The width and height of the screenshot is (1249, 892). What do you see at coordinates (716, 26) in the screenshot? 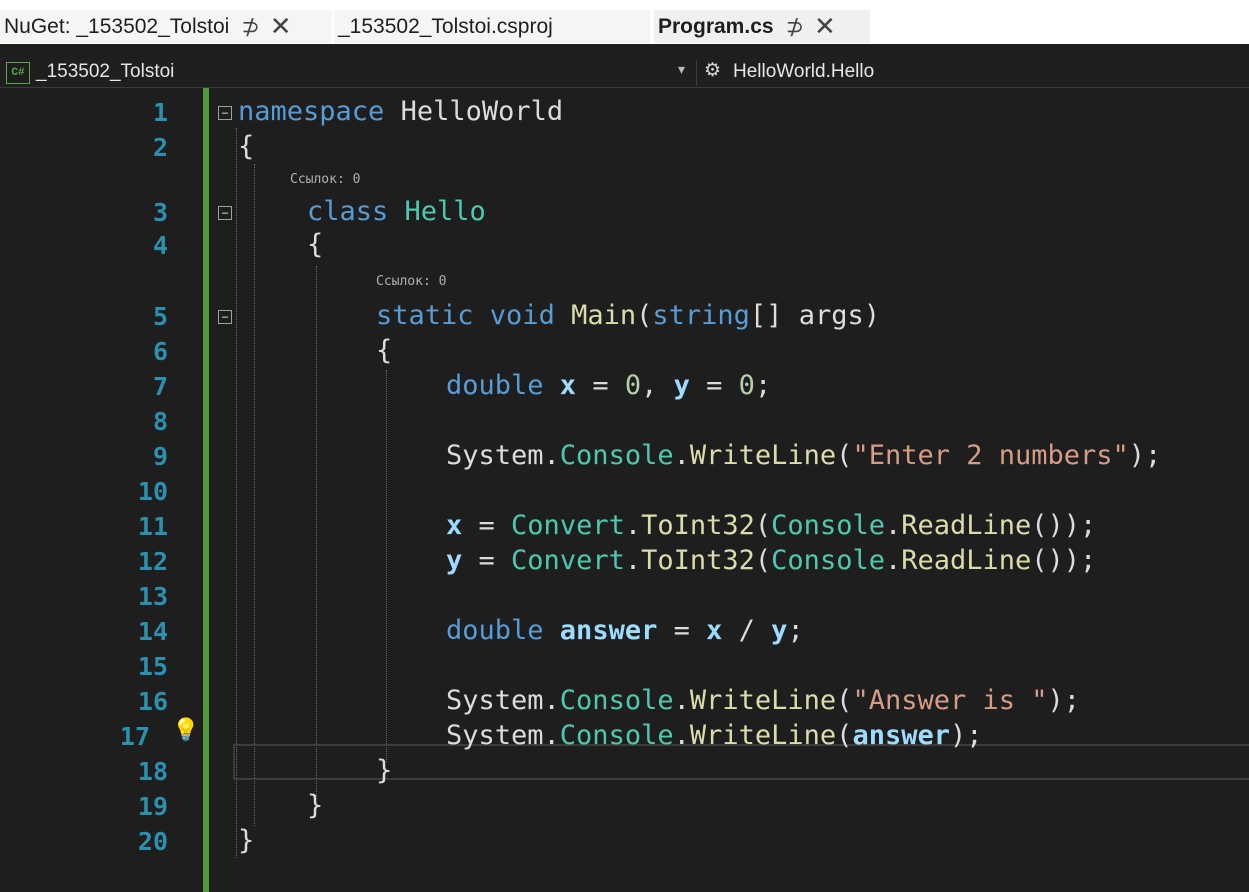
I see `tab-label: Program.cs` at bounding box center [716, 26].